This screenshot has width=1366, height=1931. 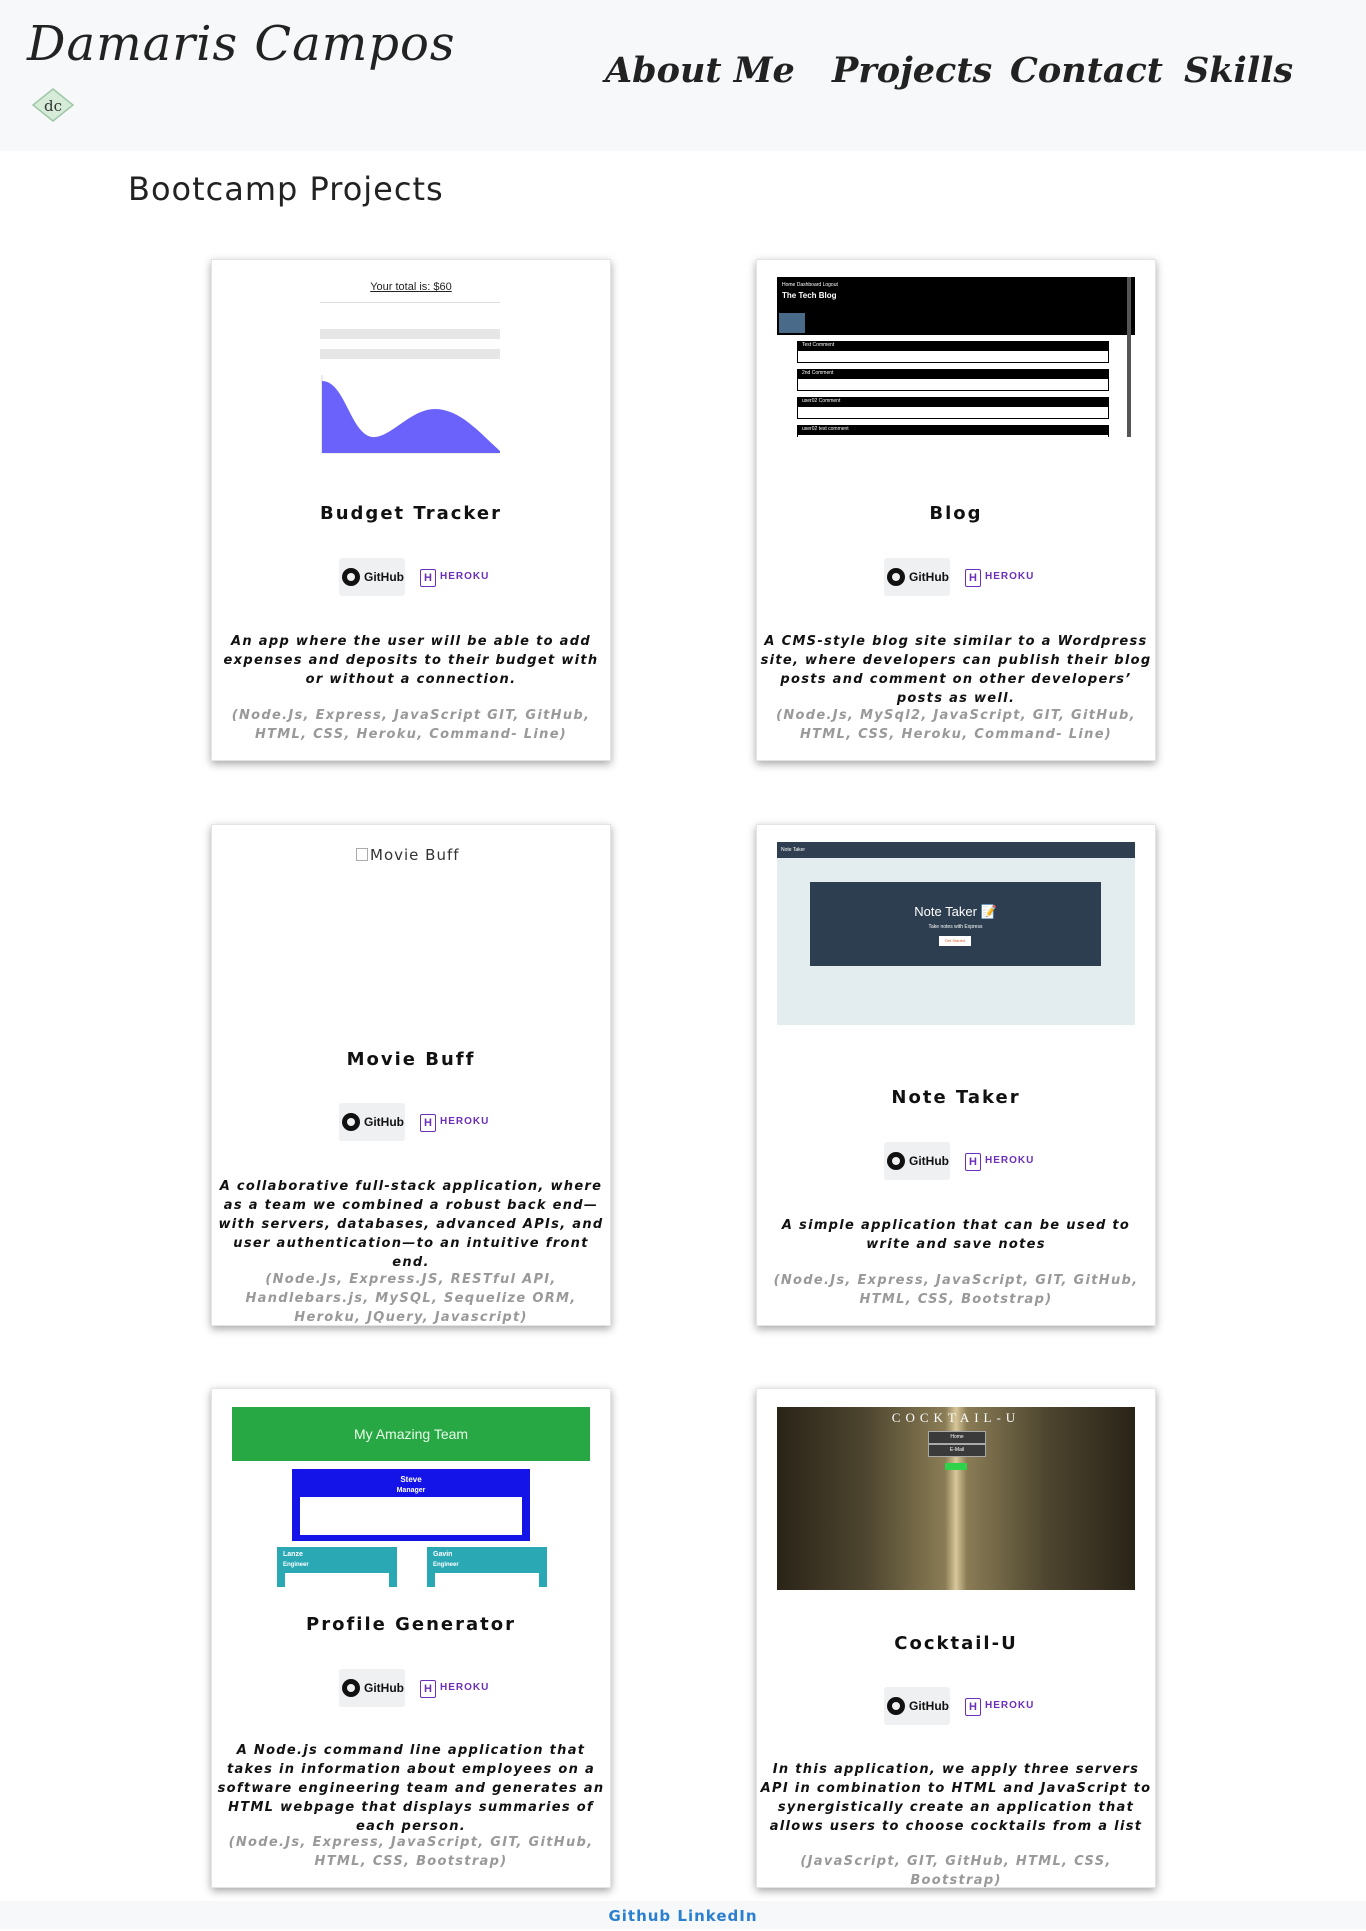 What do you see at coordinates (1129, 357) in the screenshot?
I see `thumb-scrollbar` at bounding box center [1129, 357].